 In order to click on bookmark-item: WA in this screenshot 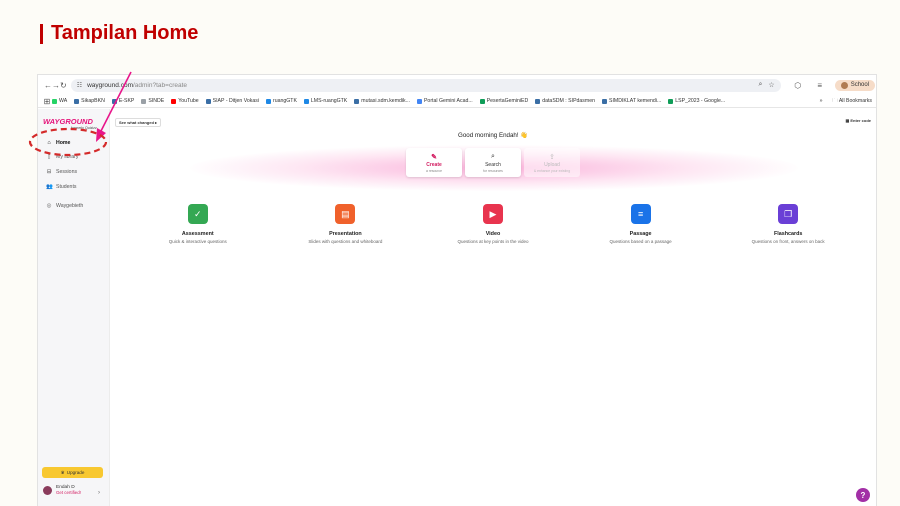, I will do `click(59, 101)`.